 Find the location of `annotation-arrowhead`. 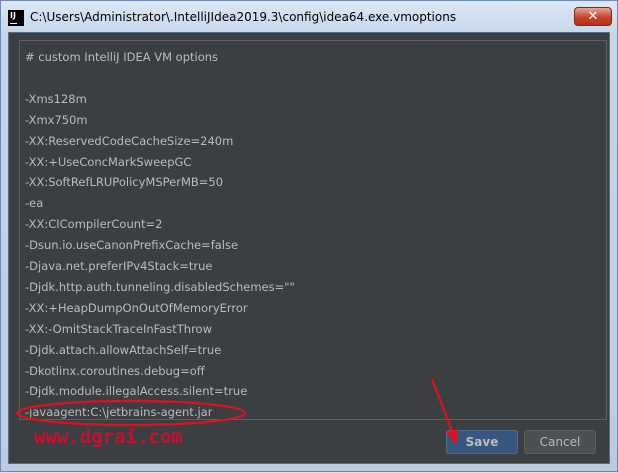

annotation-arrowhead is located at coordinates (452, 437).